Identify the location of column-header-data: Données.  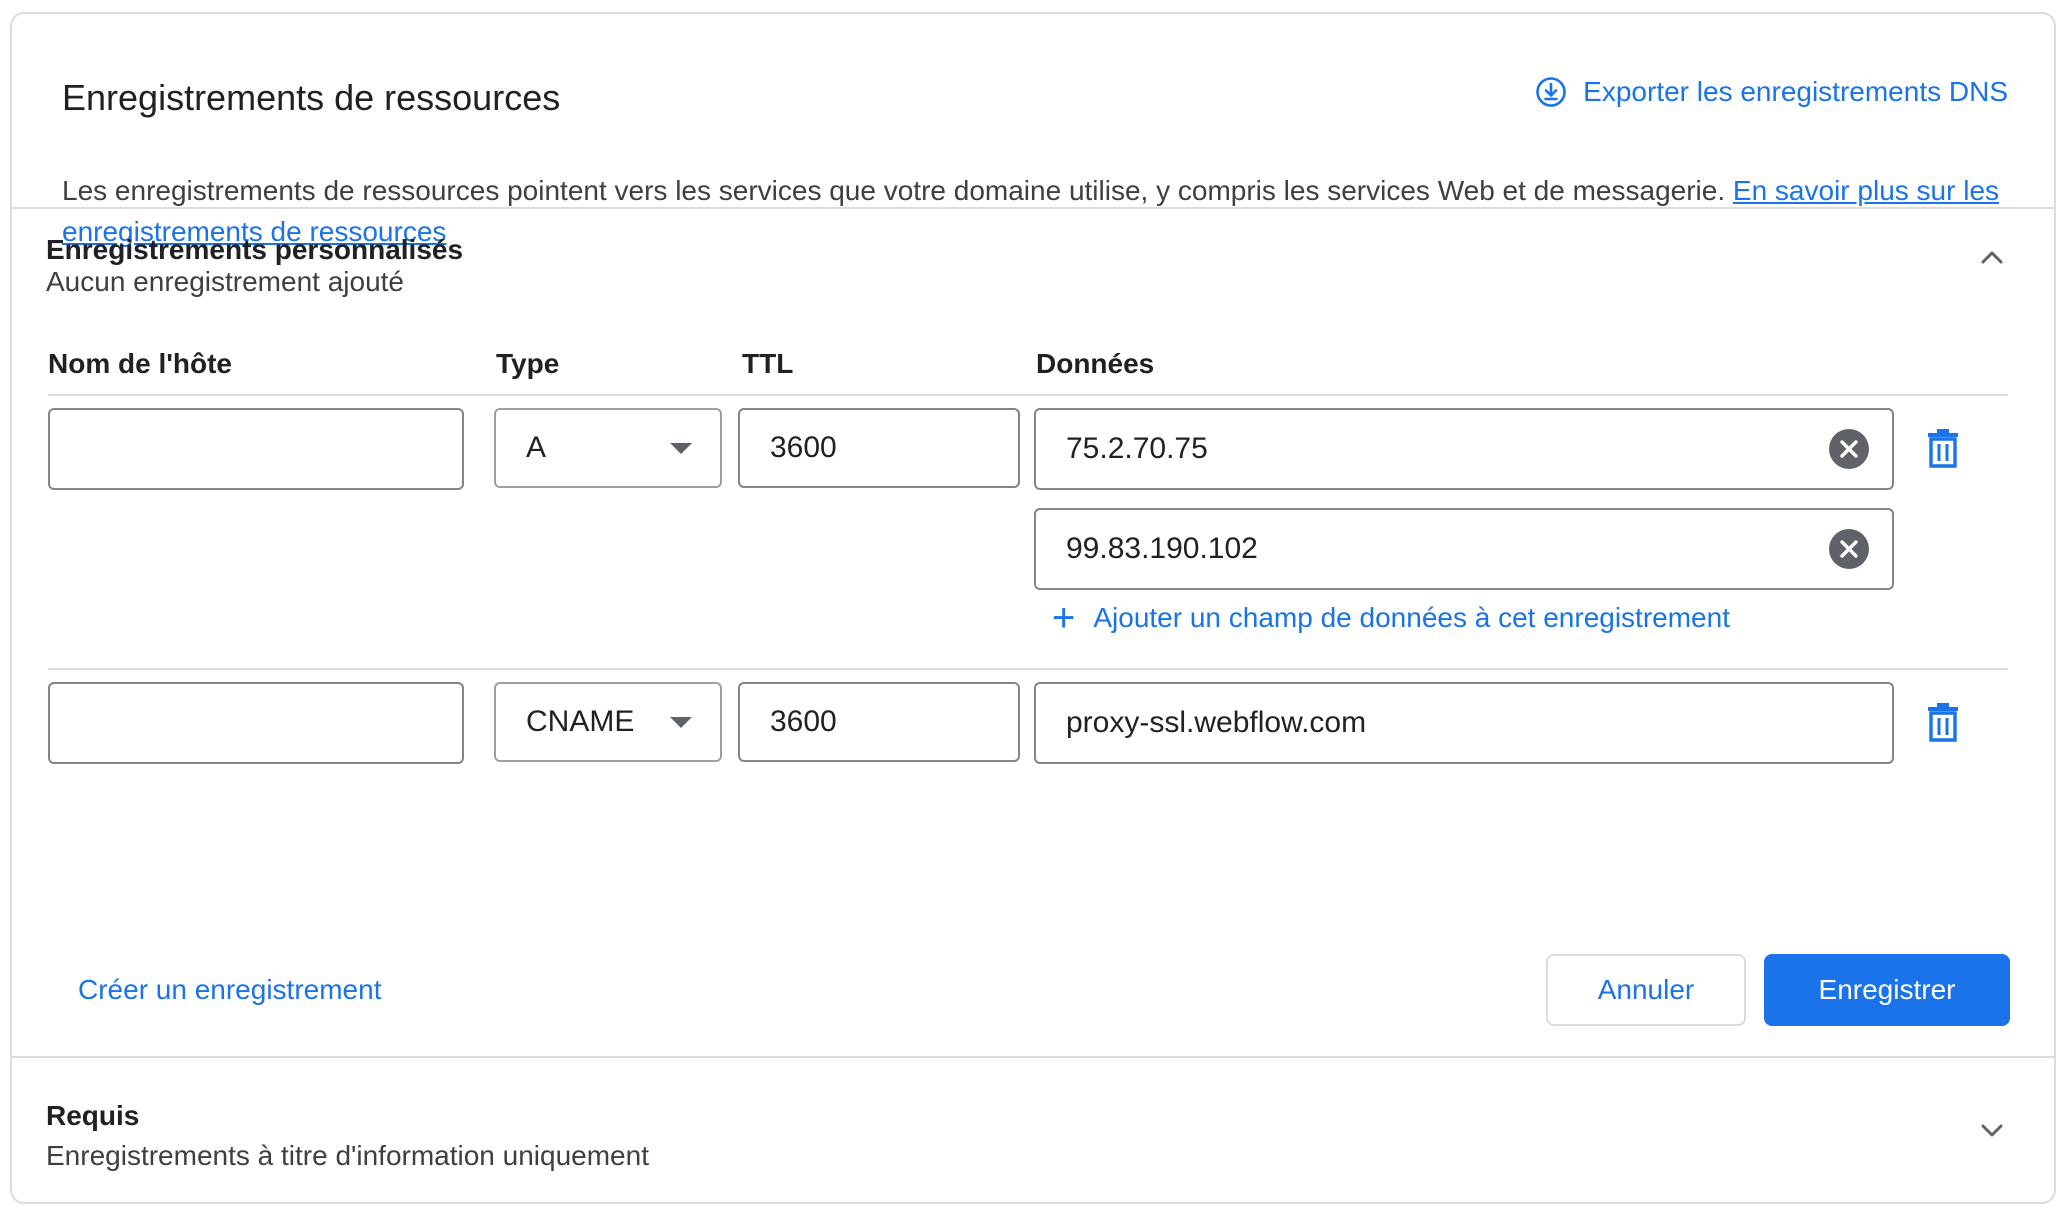
(1095, 363).